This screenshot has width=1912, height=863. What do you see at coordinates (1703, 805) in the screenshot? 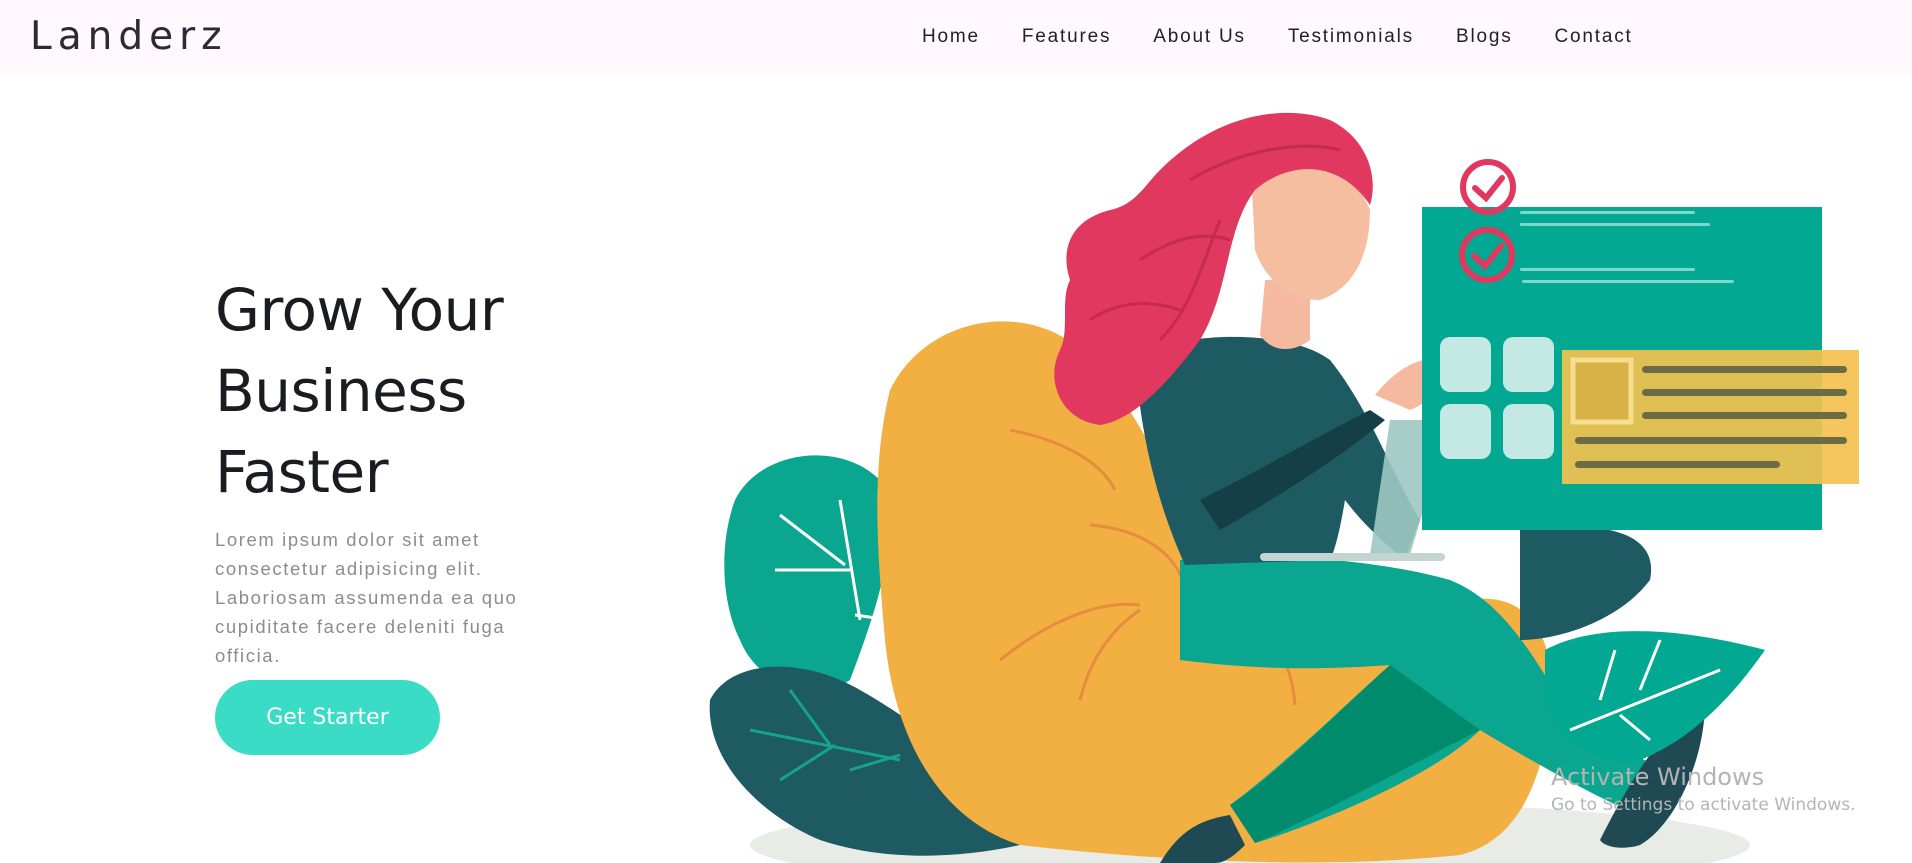
I see `watermark-subtitle: Go to Settings to activate Windows.` at bounding box center [1703, 805].